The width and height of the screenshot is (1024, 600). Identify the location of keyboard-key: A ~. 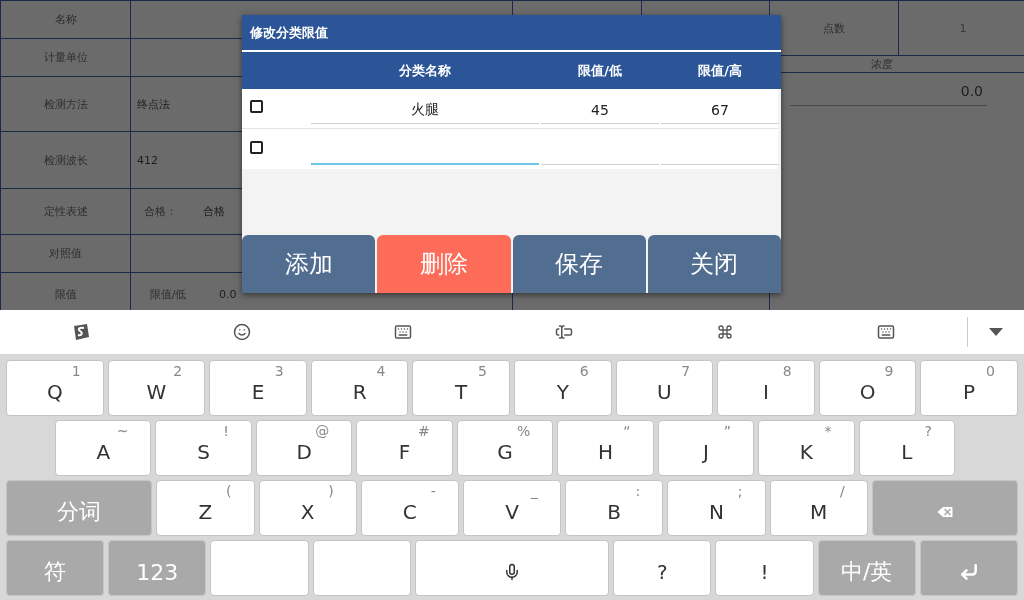
(103, 448).